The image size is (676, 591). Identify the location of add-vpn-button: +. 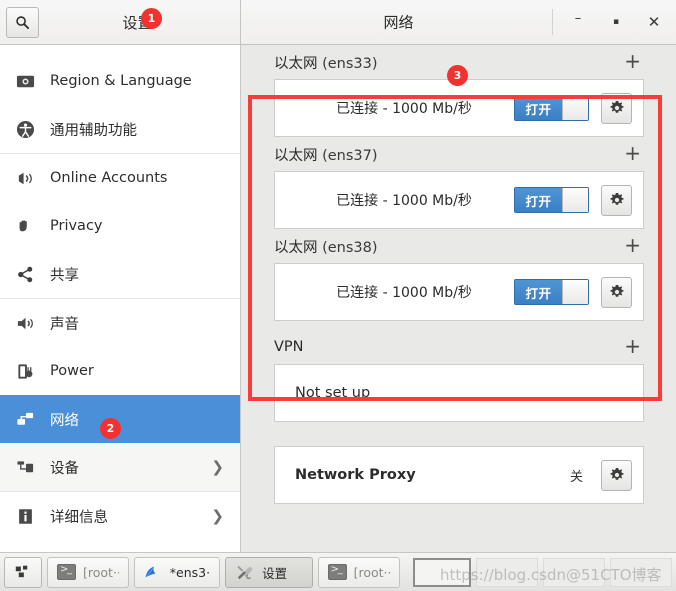
(632, 347).